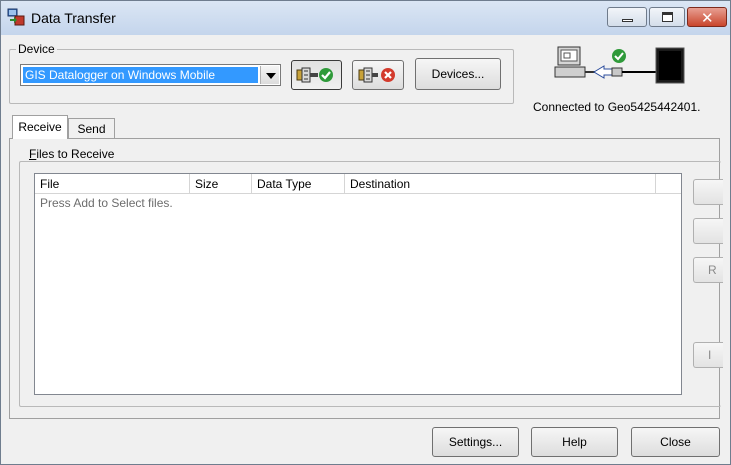  I want to click on tab-send-label: Send, so click(91, 129).